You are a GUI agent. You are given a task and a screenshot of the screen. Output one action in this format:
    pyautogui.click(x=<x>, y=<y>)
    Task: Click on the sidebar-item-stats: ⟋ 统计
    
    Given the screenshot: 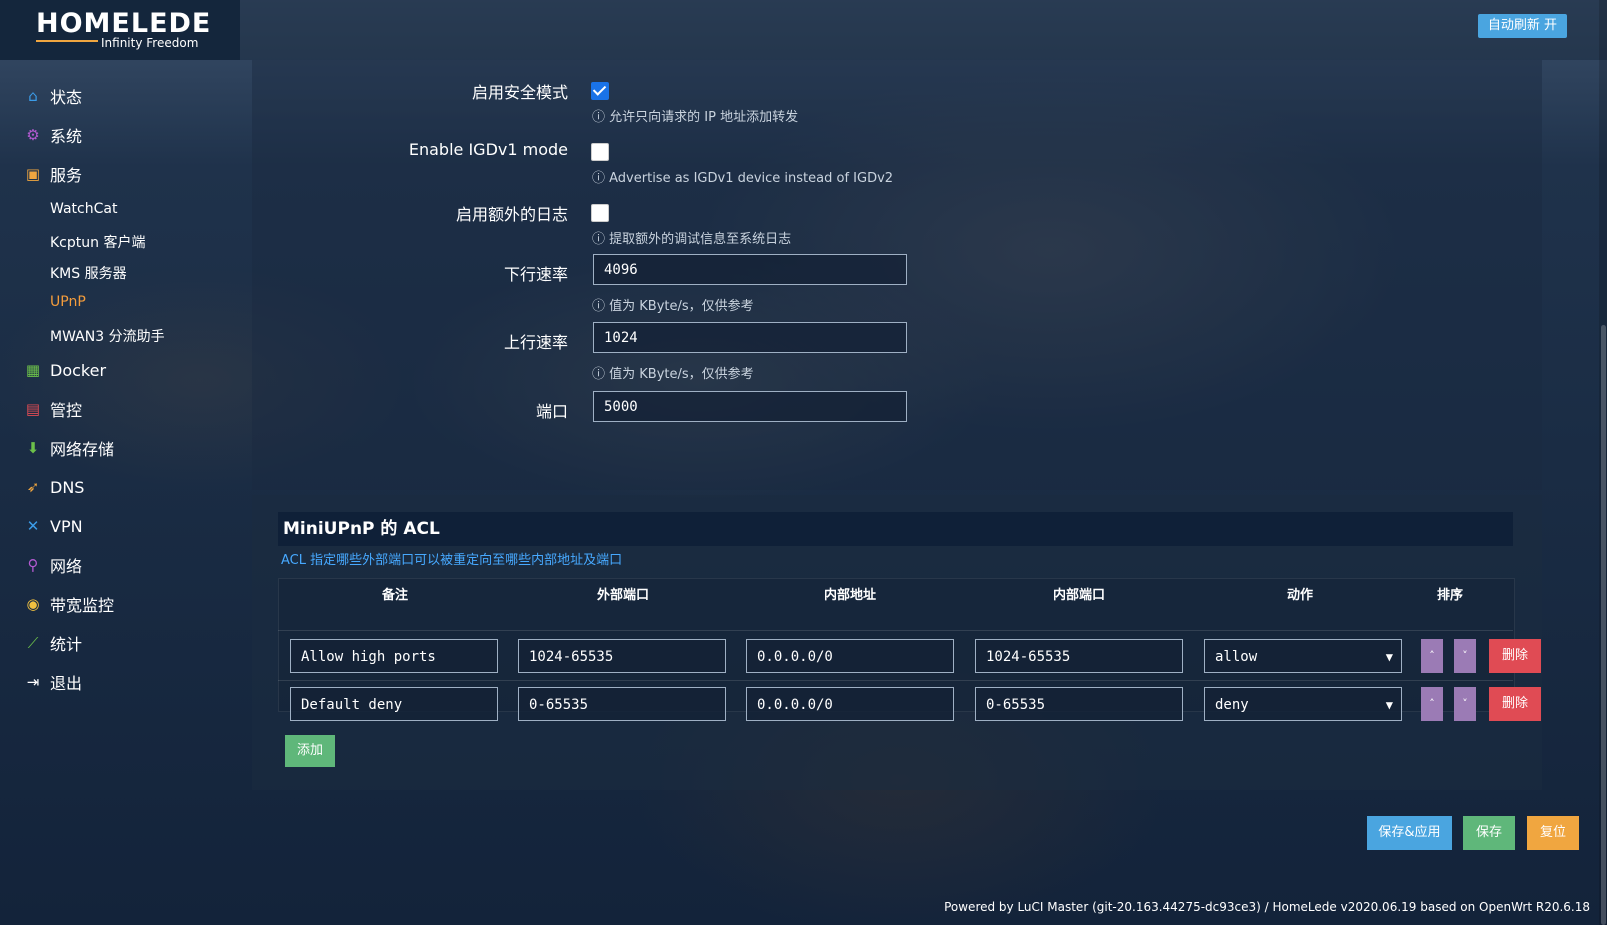 What is the action you would take?
    pyautogui.click(x=53, y=643)
    